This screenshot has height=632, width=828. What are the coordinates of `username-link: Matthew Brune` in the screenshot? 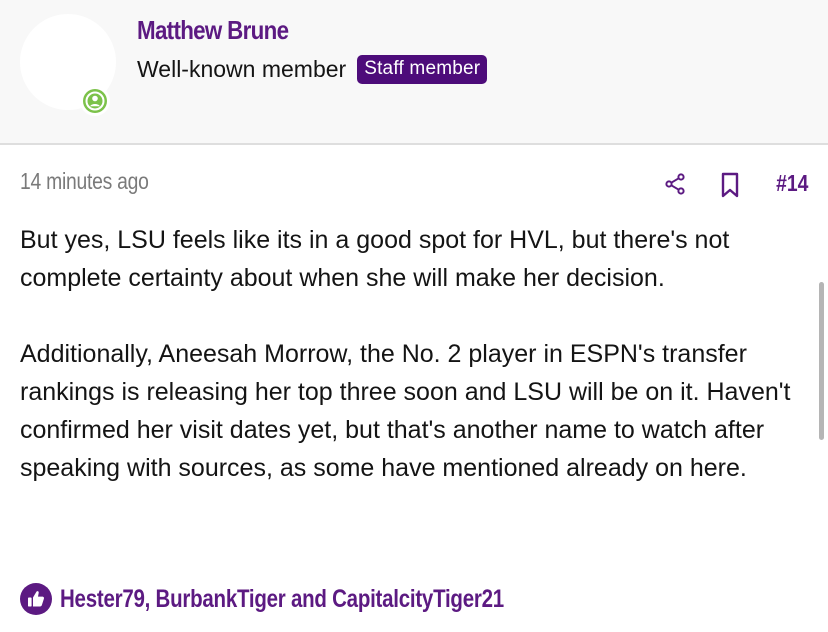 It's located at (213, 30).